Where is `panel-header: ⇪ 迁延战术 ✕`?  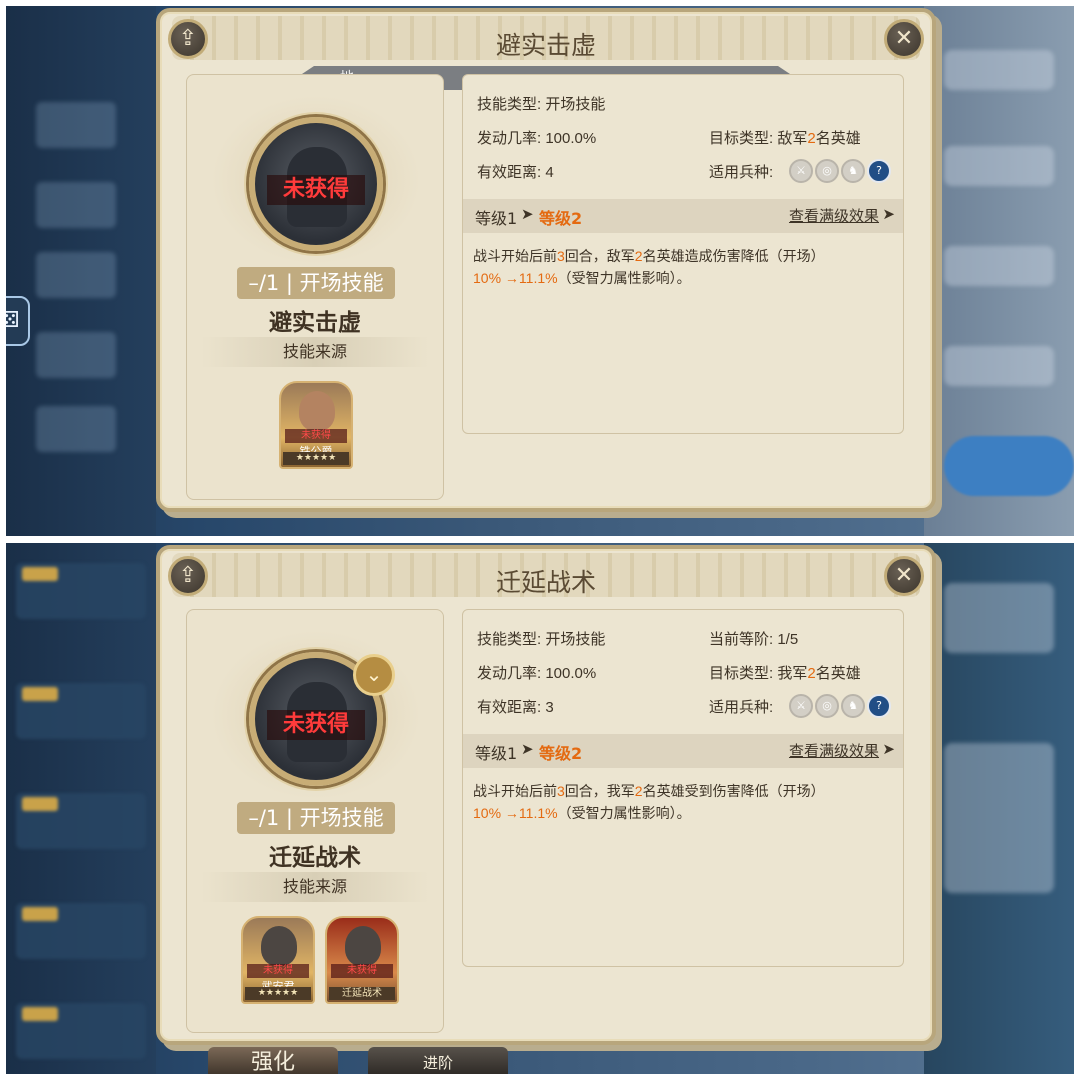 panel-header: ⇪ 迁延战术 ✕ is located at coordinates (546, 575).